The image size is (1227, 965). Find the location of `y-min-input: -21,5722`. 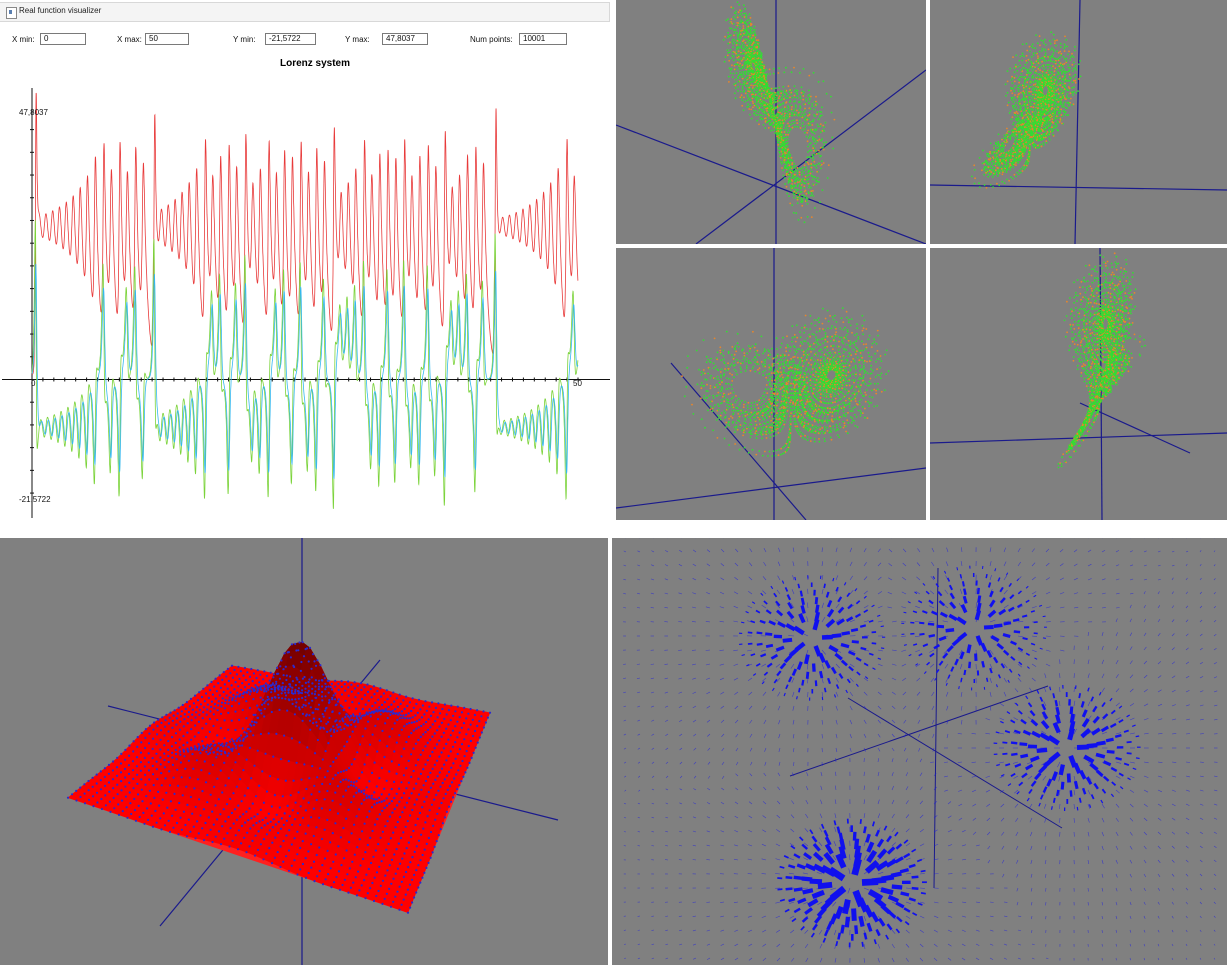

y-min-input: -21,5722 is located at coordinates (290, 39).